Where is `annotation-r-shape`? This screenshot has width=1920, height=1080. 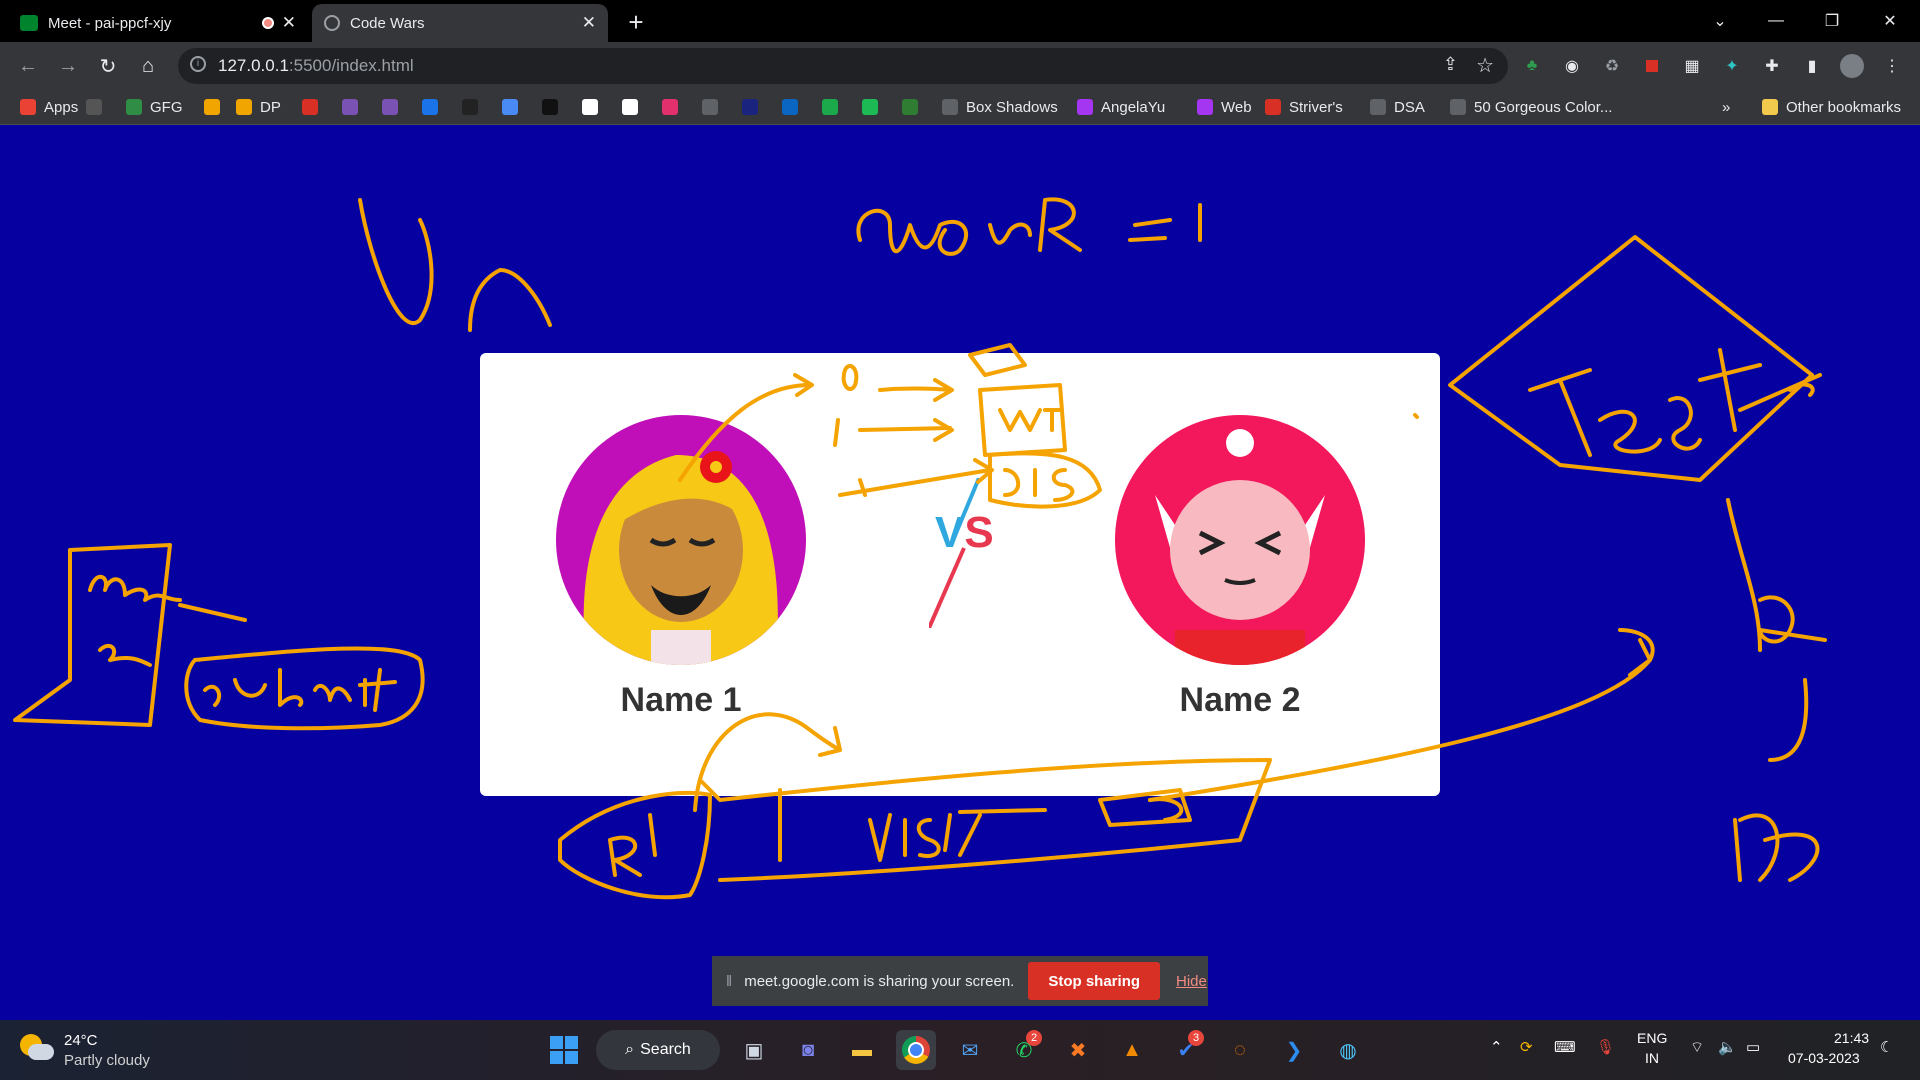 annotation-r-shape is located at coordinates (635, 845).